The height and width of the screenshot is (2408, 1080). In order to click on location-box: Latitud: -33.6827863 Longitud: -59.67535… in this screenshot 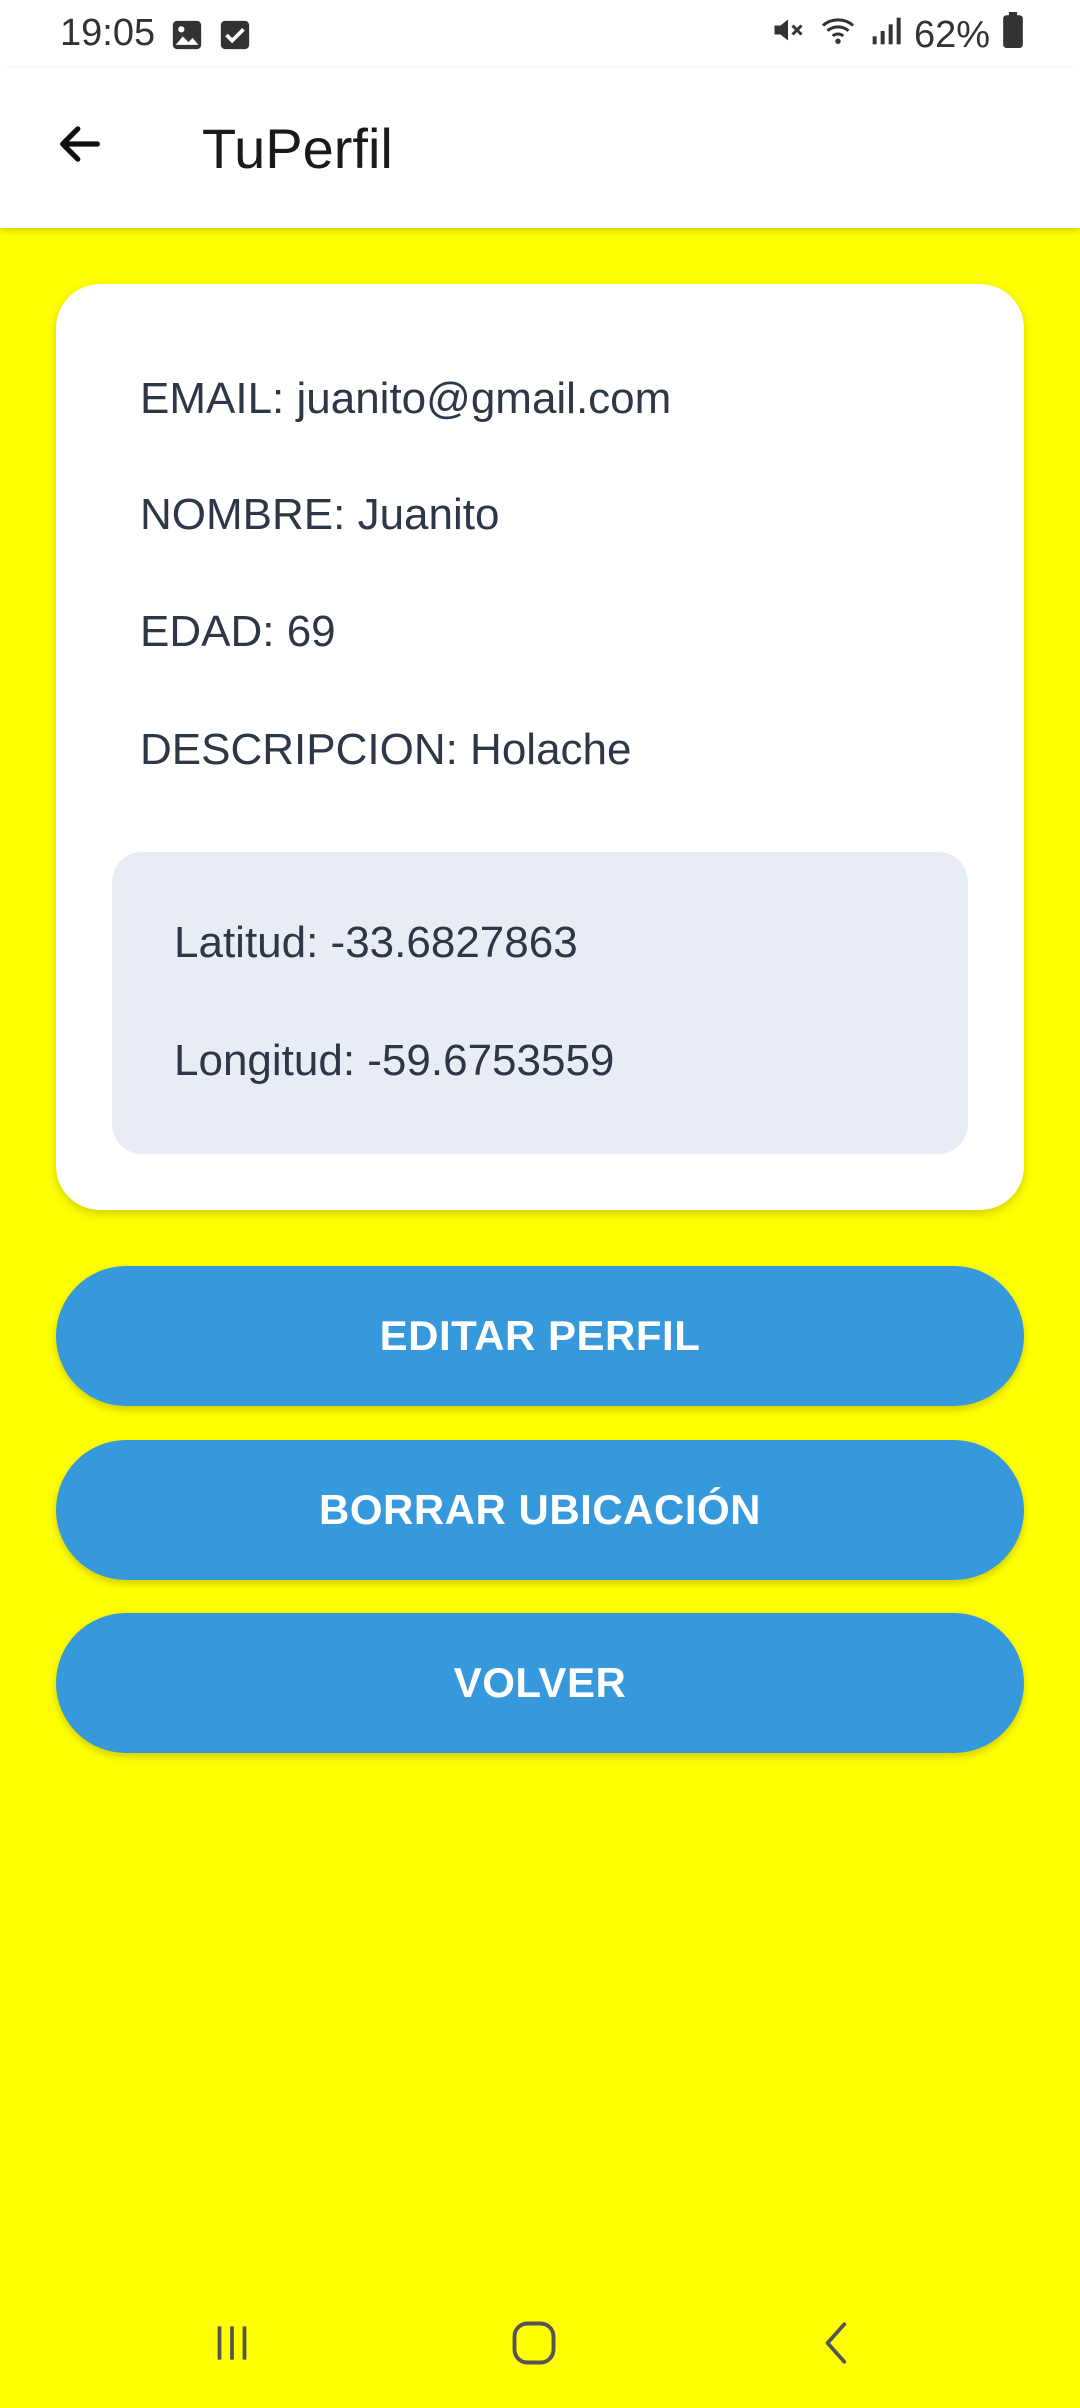, I will do `click(540, 1003)`.